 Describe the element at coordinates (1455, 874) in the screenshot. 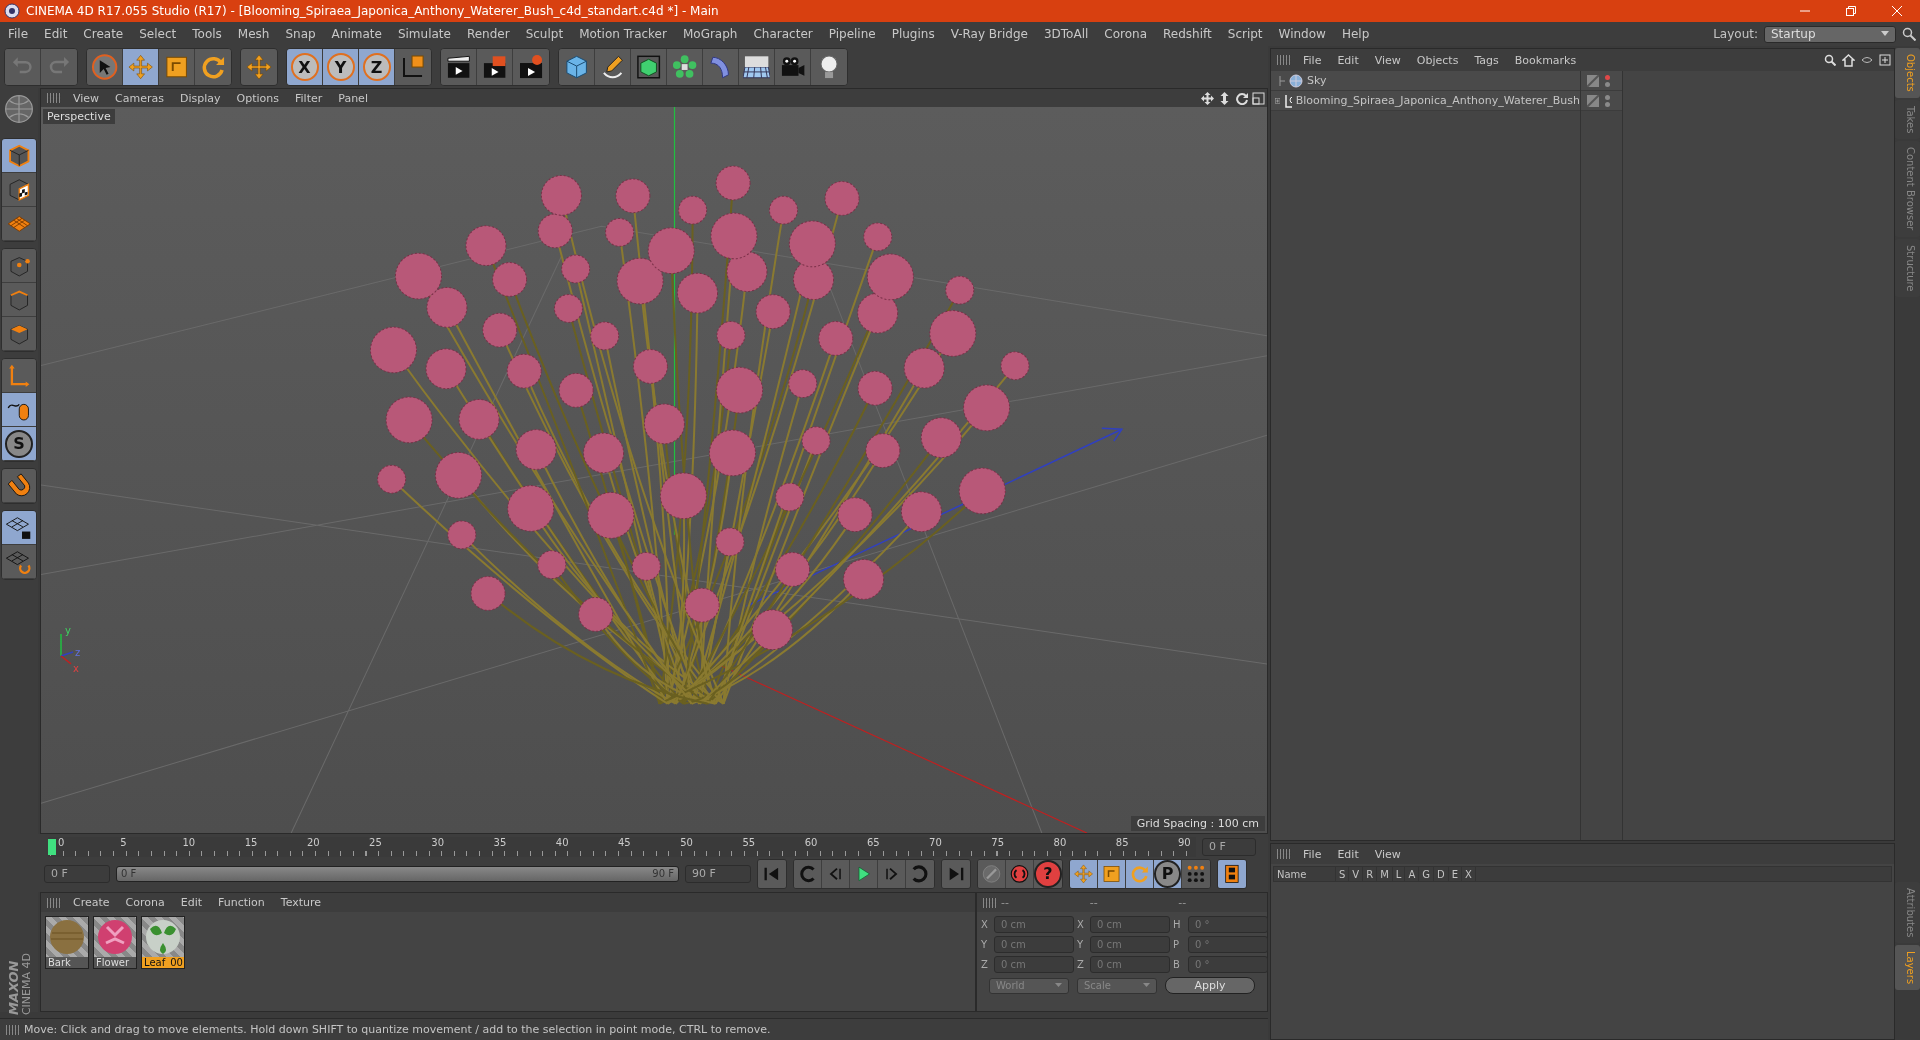

I see `column-header: E` at that location.